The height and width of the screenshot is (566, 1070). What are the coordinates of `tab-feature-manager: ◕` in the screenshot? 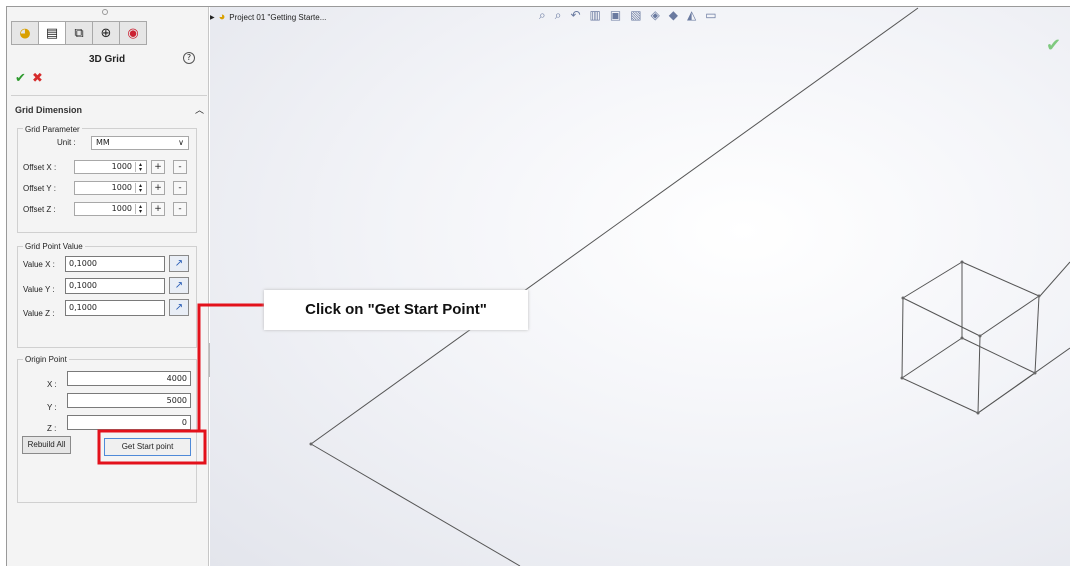 It's located at (25, 33).